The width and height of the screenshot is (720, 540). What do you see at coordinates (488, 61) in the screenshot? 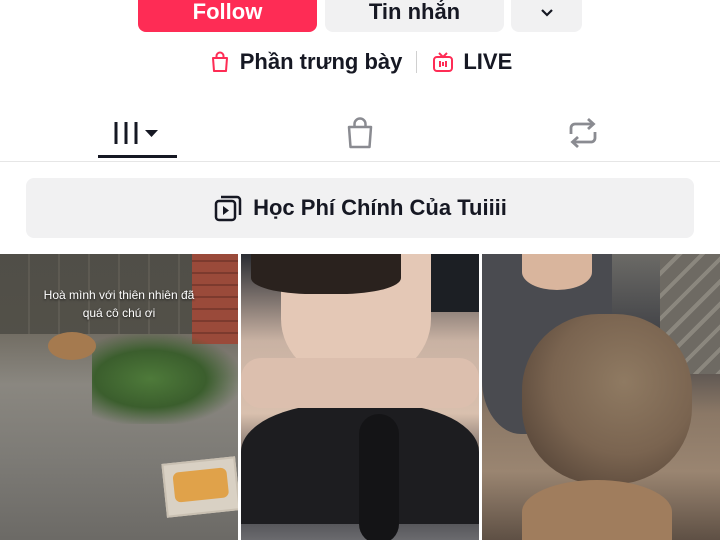
I see `live-label: LIVE` at bounding box center [488, 61].